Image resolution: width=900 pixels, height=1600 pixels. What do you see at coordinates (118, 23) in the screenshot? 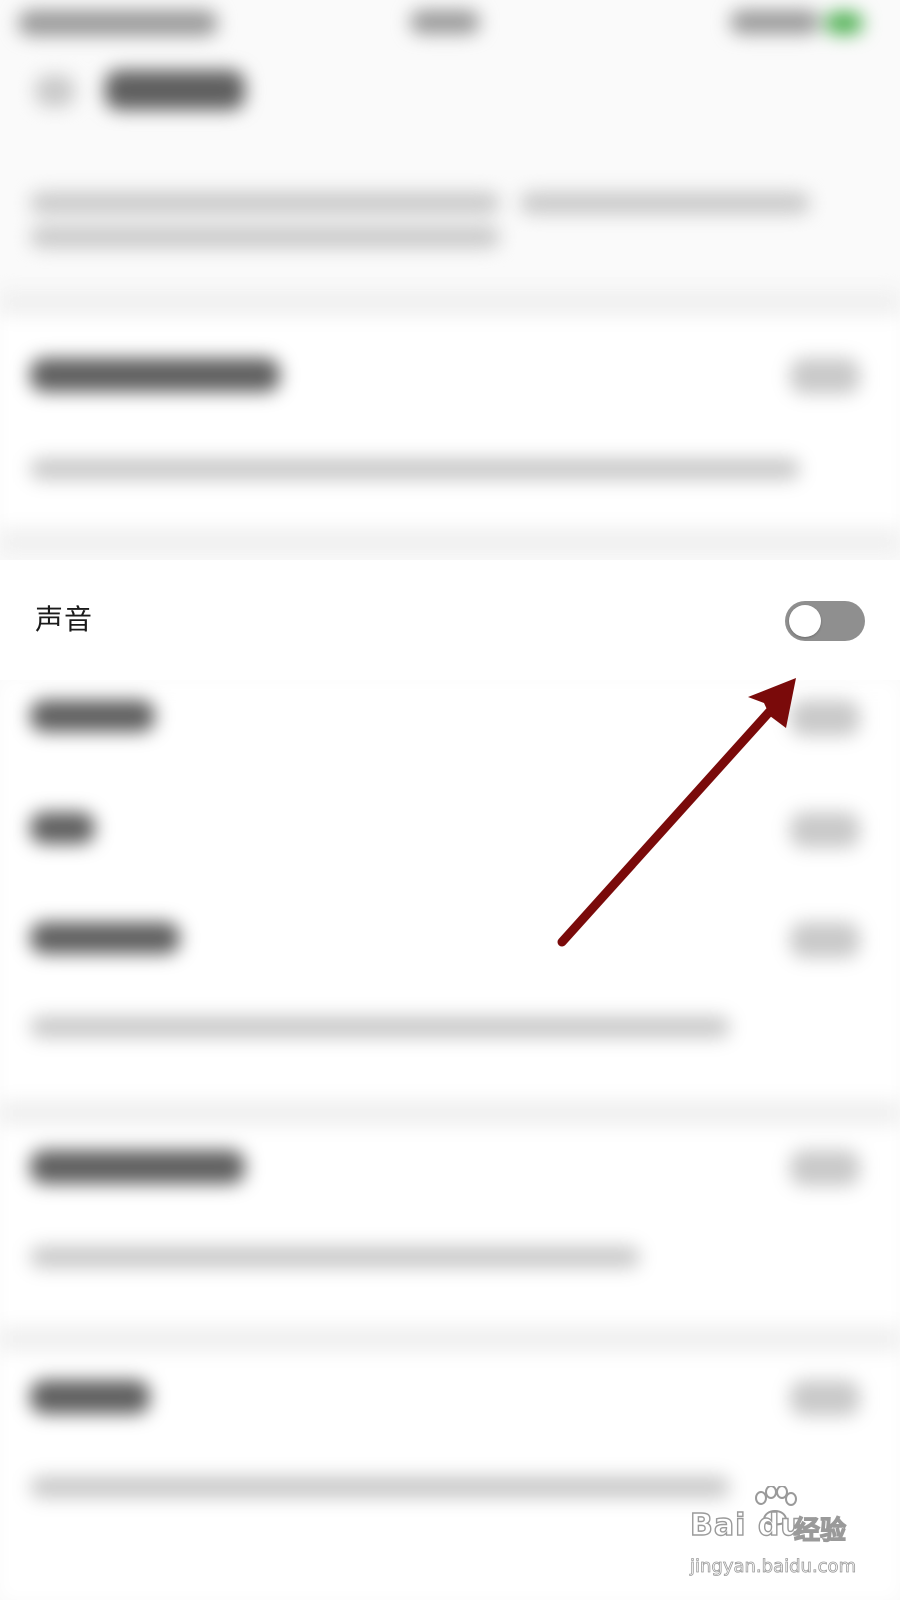
I see `status-bar-left` at bounding box center [118, 23].